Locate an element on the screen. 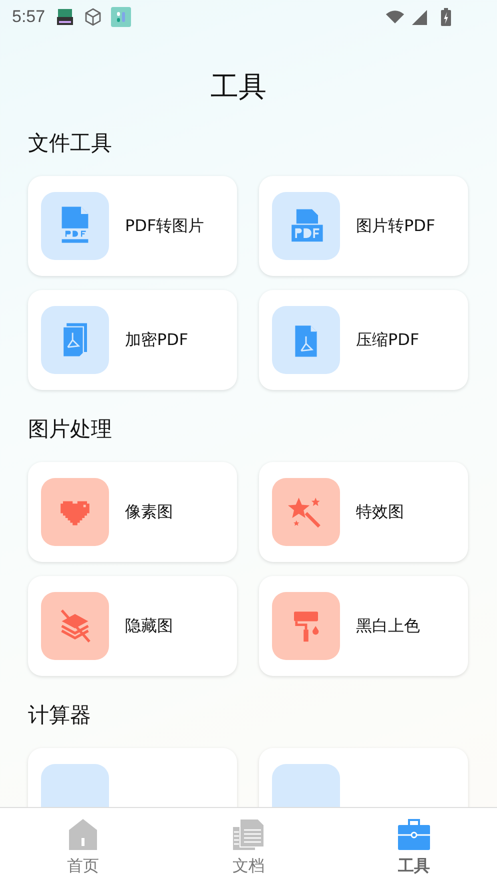 This screenshot has width=497, height=884. pdf-page-icon is located at coordinates (75, 226).